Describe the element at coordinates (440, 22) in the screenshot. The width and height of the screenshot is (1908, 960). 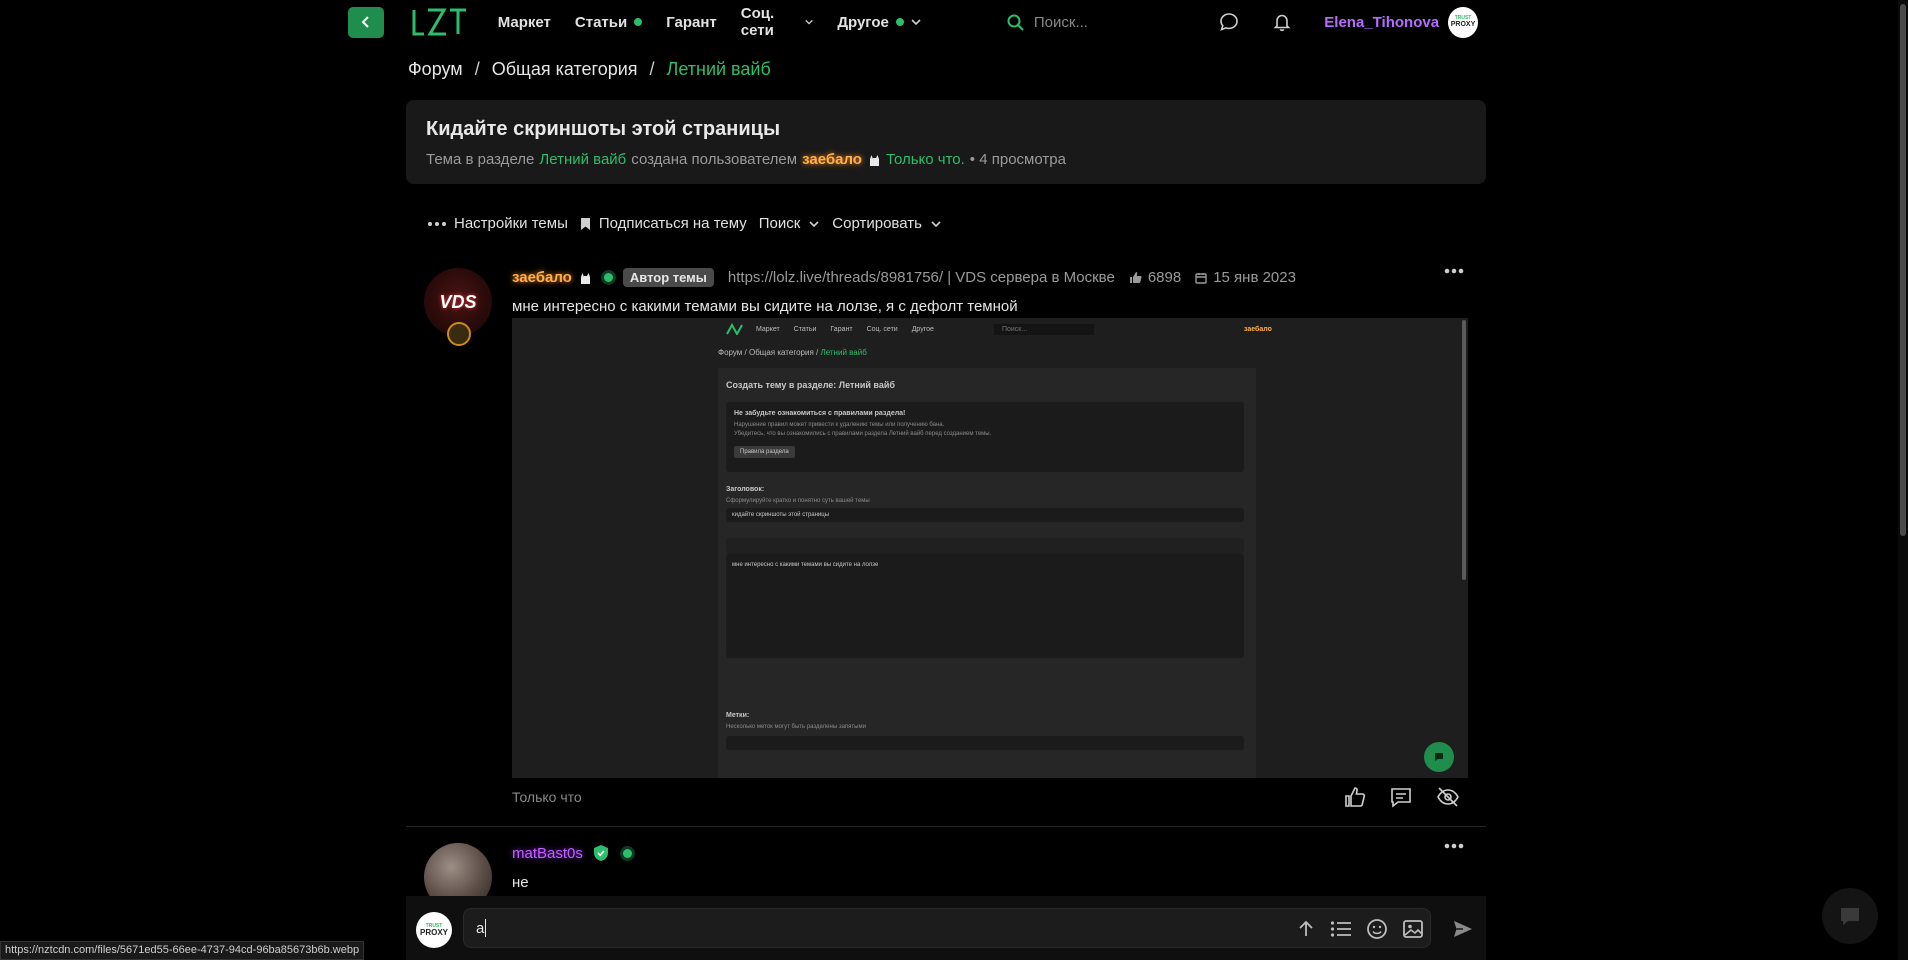
I see `site-logo` at that location.